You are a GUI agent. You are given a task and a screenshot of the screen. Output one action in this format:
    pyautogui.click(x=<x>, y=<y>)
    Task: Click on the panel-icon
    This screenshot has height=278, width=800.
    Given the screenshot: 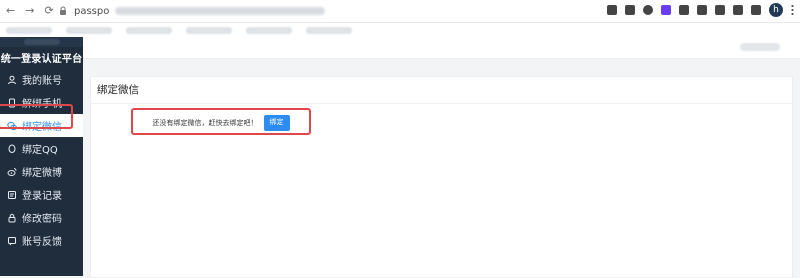 What is the action you would take?
    pyautogui.click(x=756, y=10)
    